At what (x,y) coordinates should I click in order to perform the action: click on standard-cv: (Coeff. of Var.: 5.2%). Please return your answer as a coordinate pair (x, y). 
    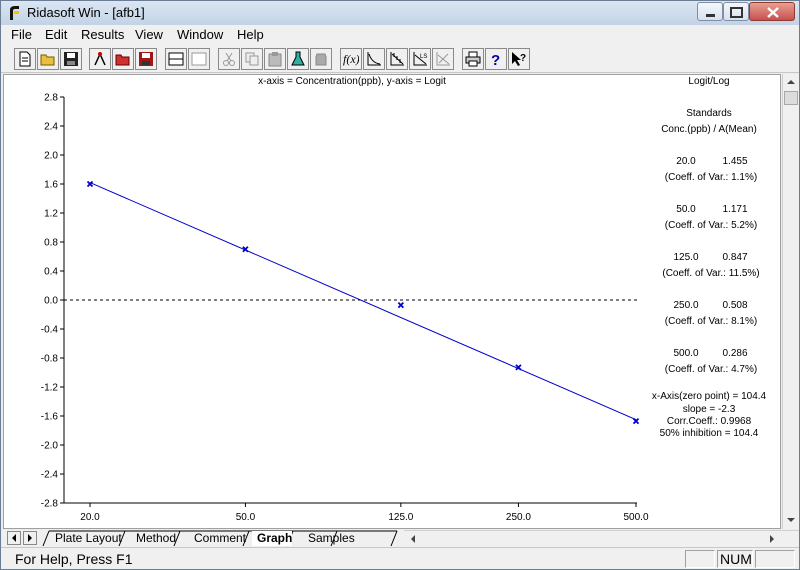
    Looking at the image, I should click on (711, 225).